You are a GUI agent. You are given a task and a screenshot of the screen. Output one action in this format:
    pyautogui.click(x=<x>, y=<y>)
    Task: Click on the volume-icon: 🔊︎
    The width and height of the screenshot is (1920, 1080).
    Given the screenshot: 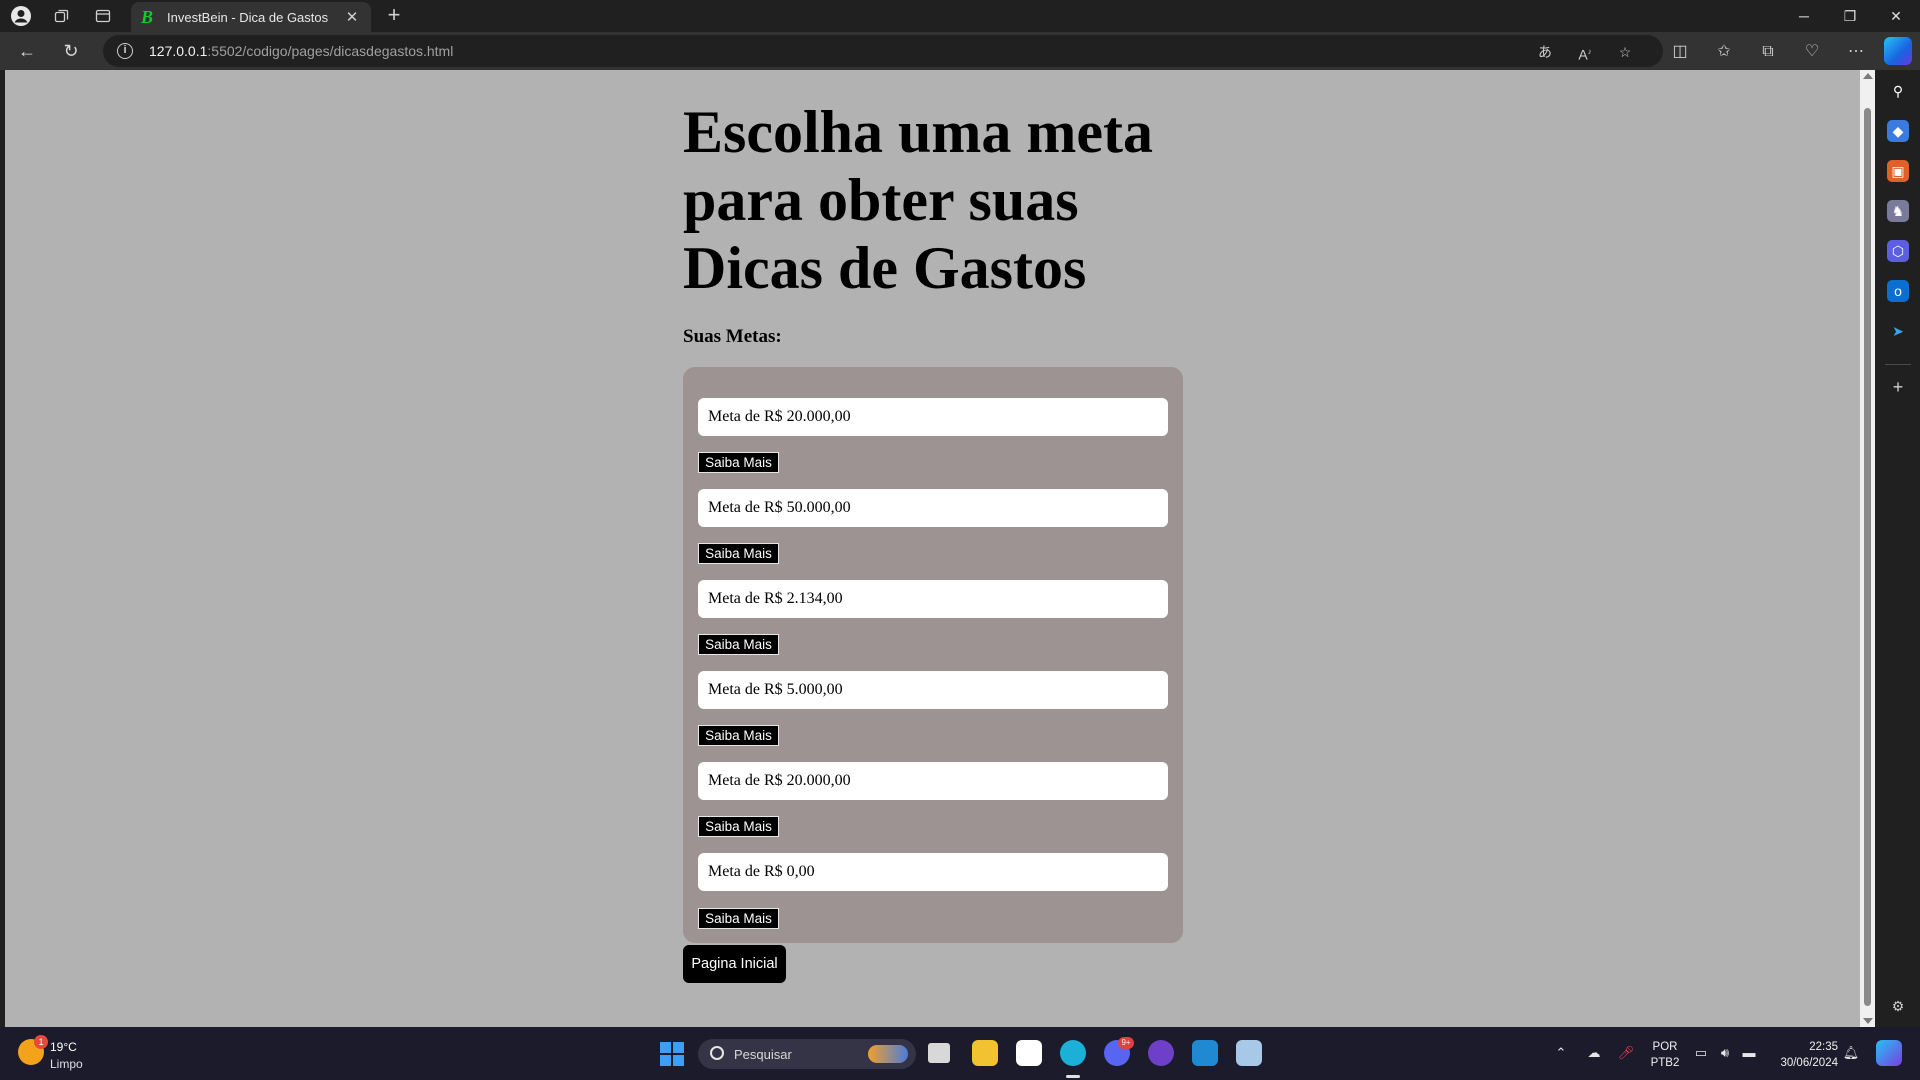 What is the action you would take?
    pyautogui.click(x=1725, y=1053)
    